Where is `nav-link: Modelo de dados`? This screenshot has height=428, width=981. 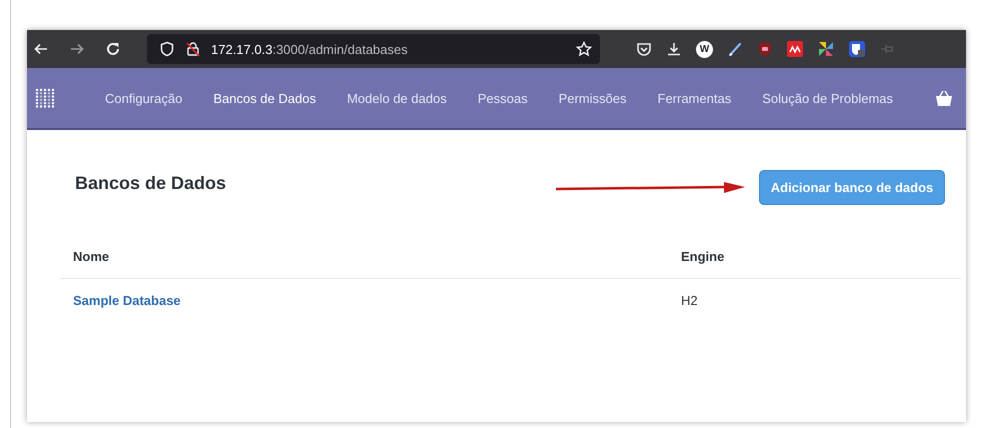
nav-link: Modelo de dados is located at coordinates (396, 98).